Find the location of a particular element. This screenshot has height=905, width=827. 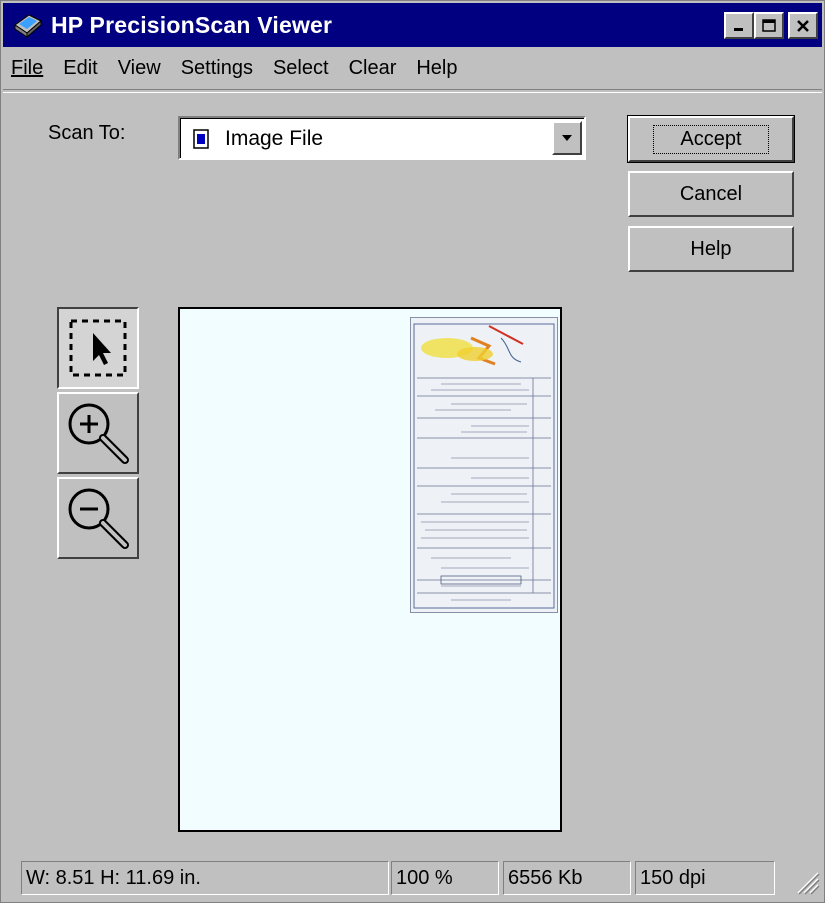

maximize-button is located at coordinates (769, 25).